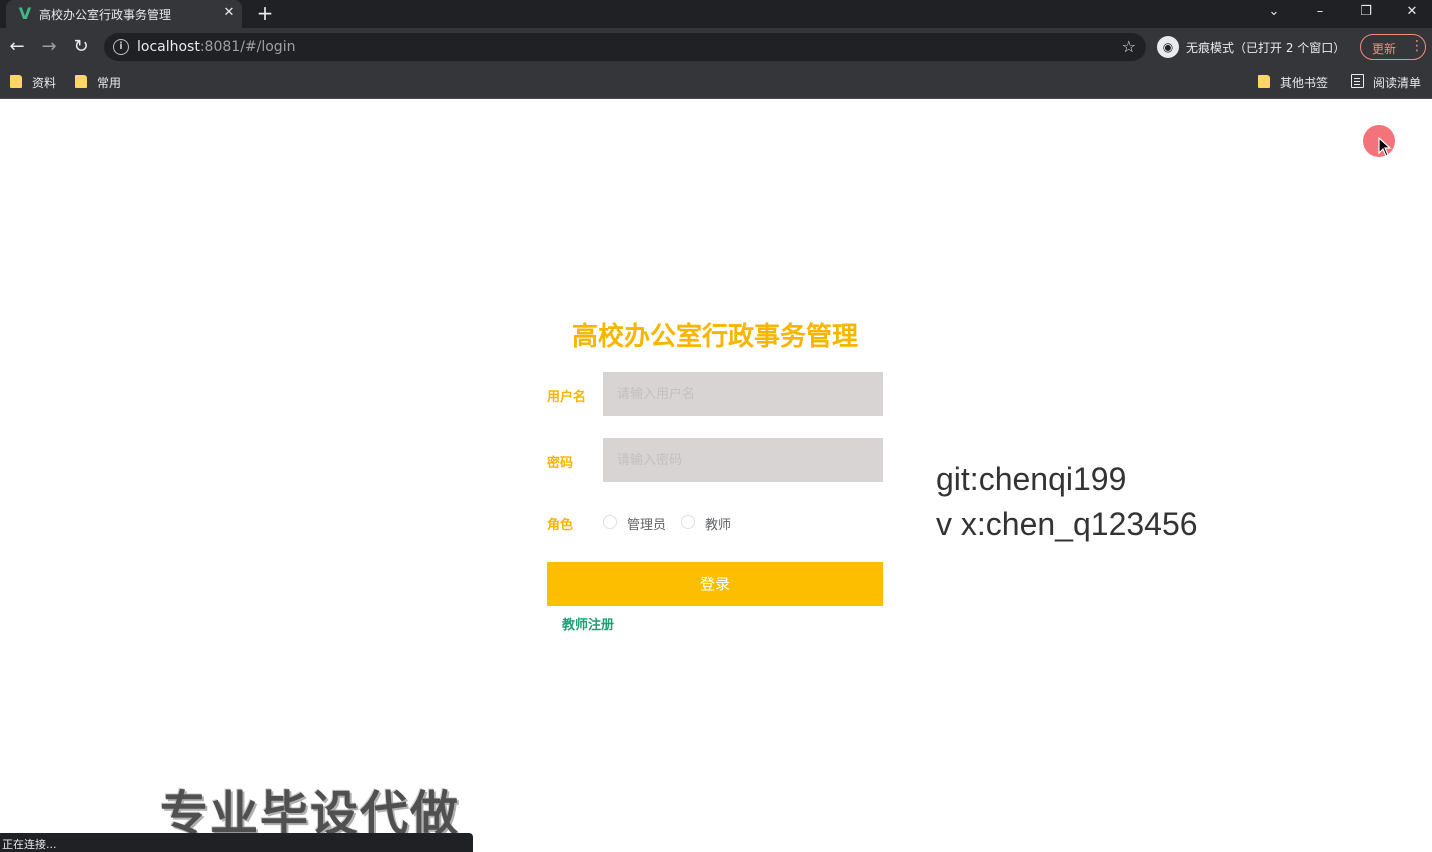  Describe the element at coordinates (560, 525) in the screenshot. I see `role-label: 角色` at that location.